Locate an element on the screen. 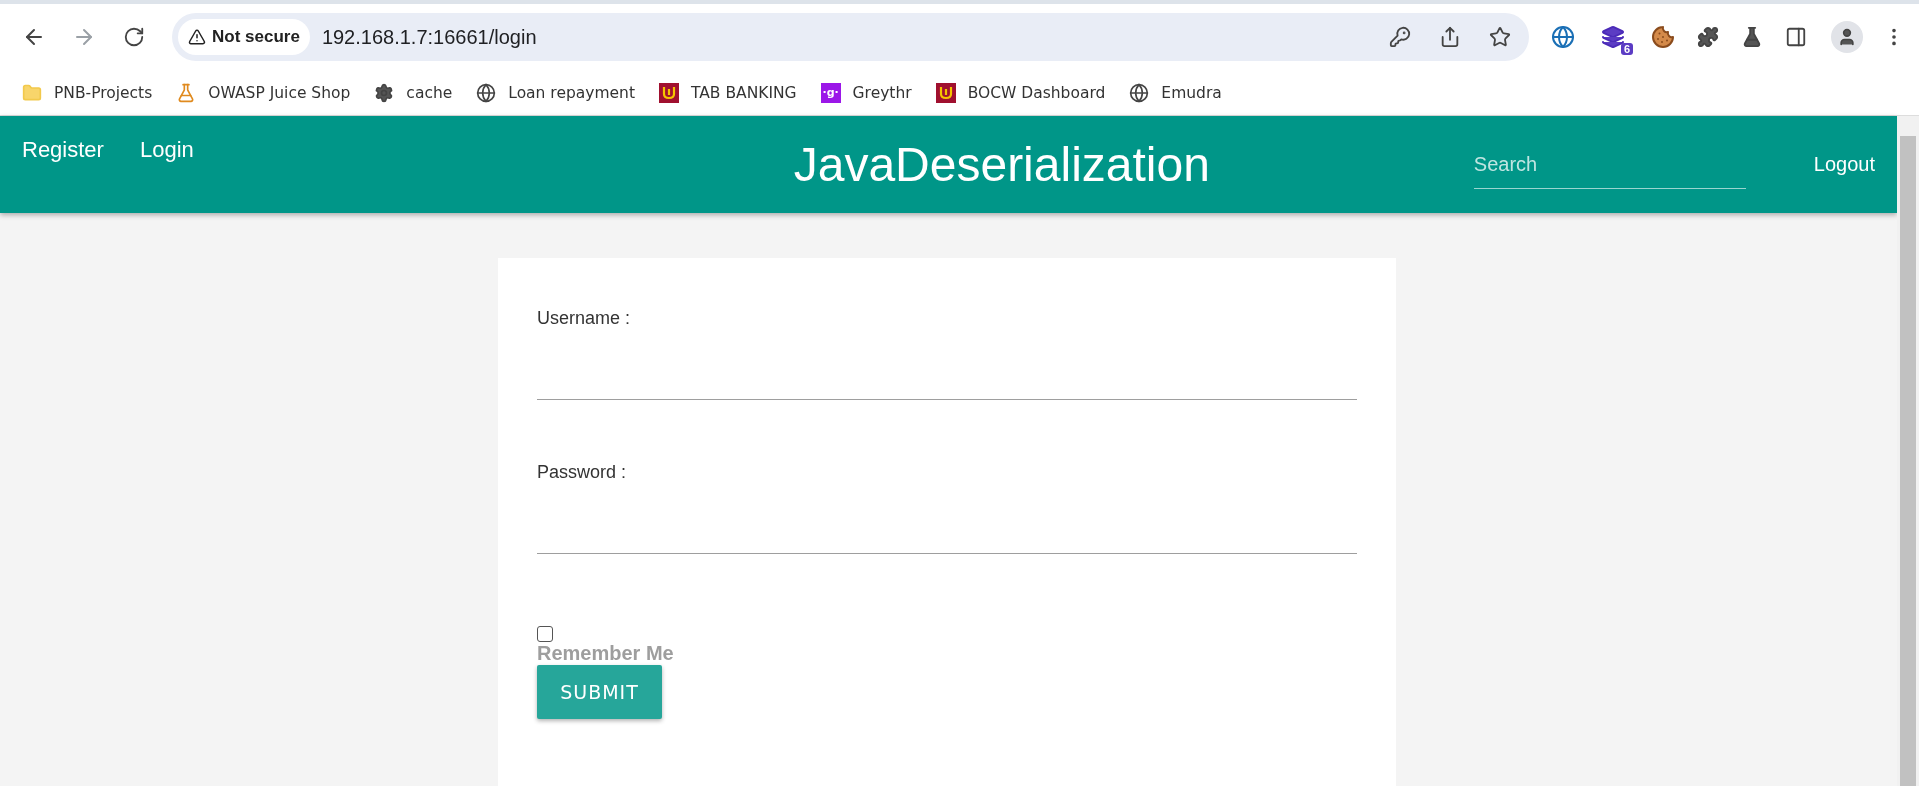 The width and height of the screenshot is (1919, 786). bookmark: TAB BANKING is located at coordinates (728, 92).